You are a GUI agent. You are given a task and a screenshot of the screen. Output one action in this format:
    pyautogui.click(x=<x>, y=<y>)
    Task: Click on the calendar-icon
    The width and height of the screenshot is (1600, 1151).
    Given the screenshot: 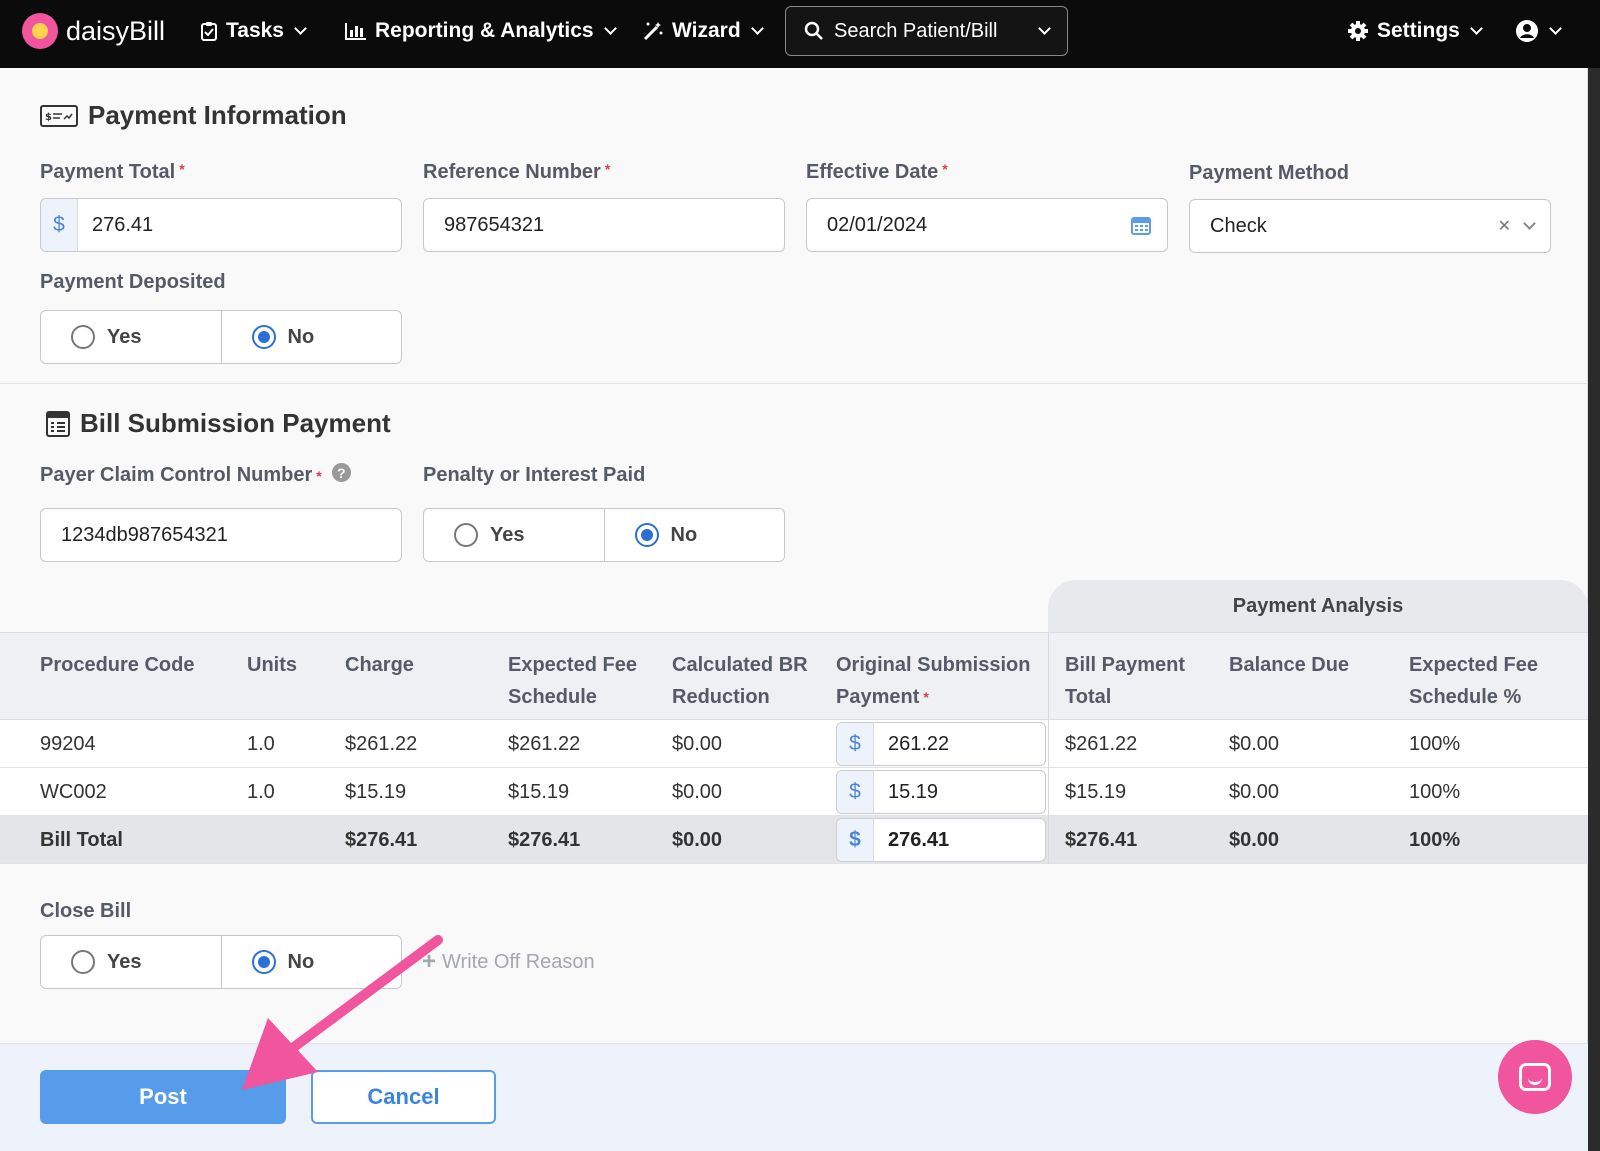 What is the action you would take?
    pyautogui.click(x=1141, y=225)
    